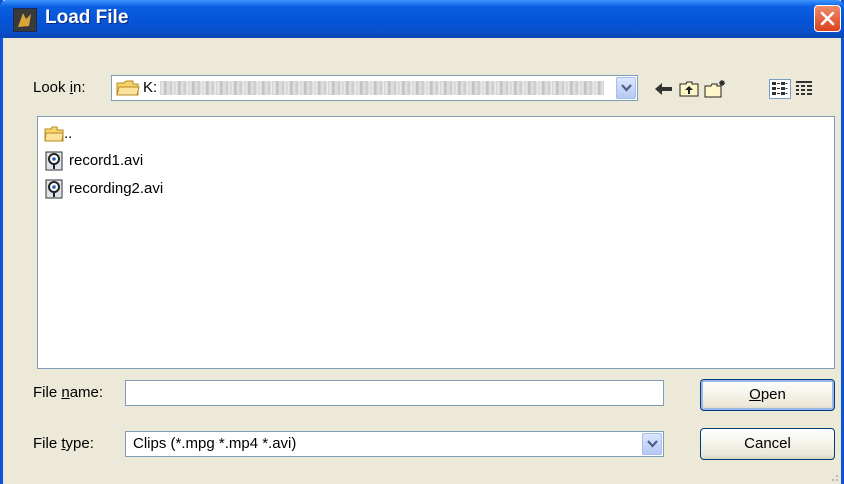 The height and width of the screenshot is (484, 844). What do you see at coordinates (25, 20) in the screenshot?
I see `app-icon` at bounding box center [25, 20].